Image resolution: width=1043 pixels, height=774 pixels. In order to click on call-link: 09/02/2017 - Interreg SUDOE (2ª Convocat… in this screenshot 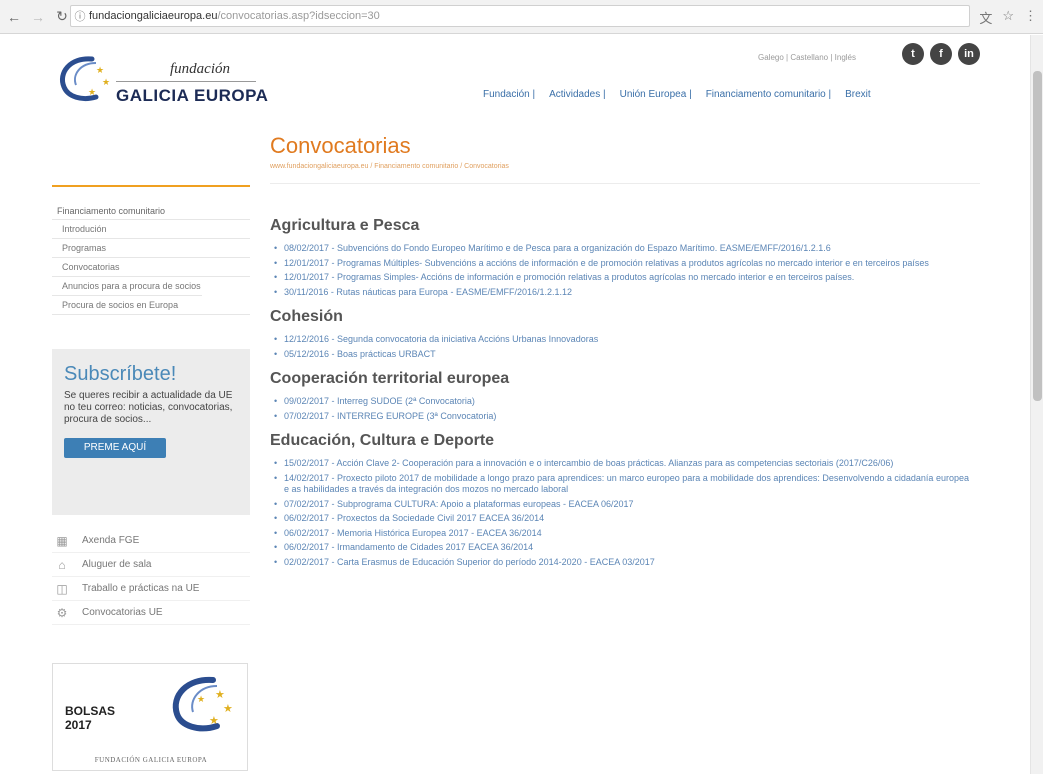, I will do `click(620, 402)`.